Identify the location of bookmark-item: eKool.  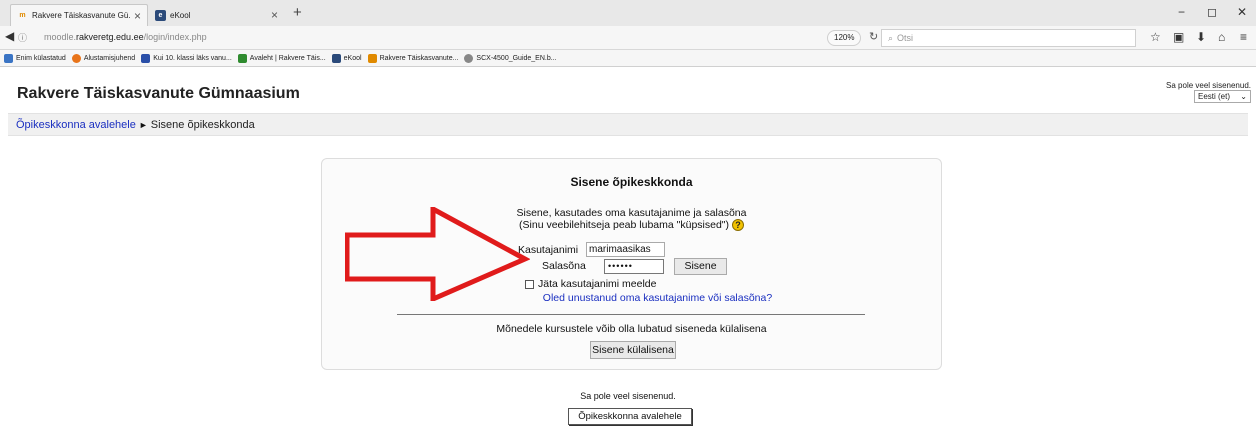
(346, 58).